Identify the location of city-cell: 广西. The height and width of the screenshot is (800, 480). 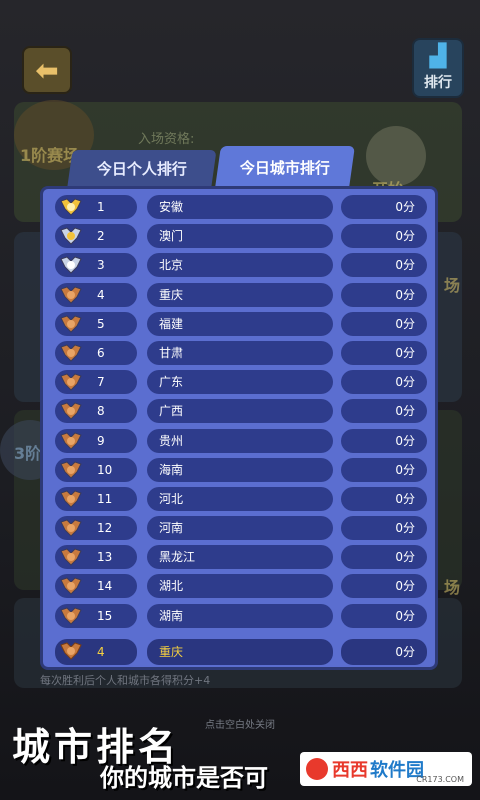
(240, 411).